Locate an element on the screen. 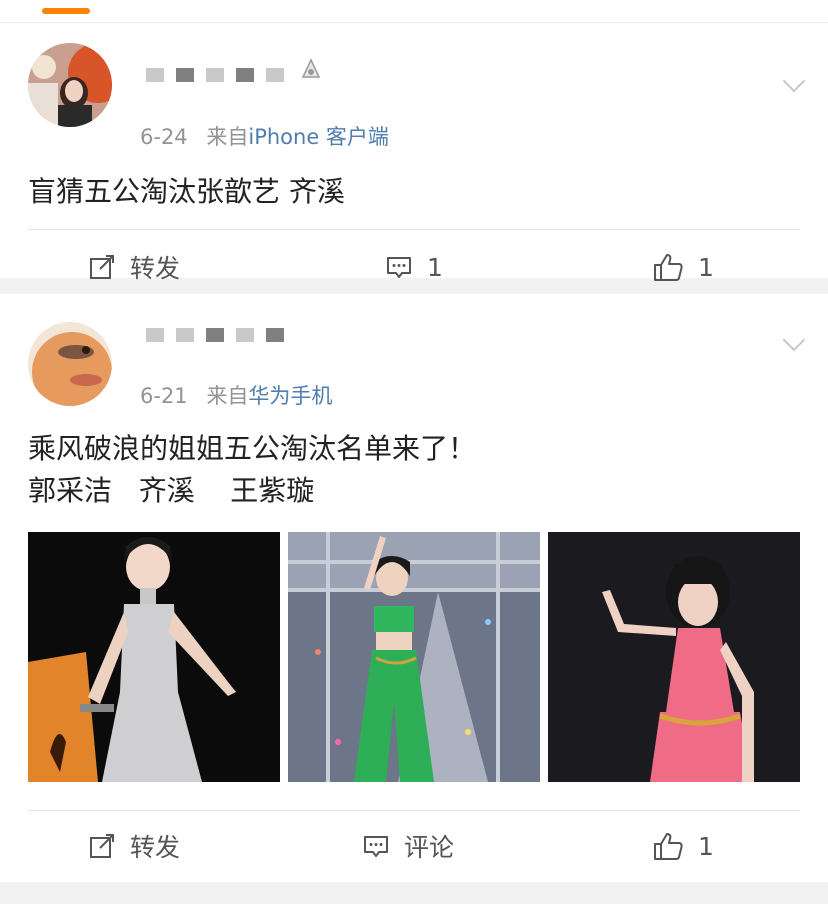 The height and width of the screenshot is (904, 828). action-bar: 转发 1 1 is located at coordinates (414, 267).